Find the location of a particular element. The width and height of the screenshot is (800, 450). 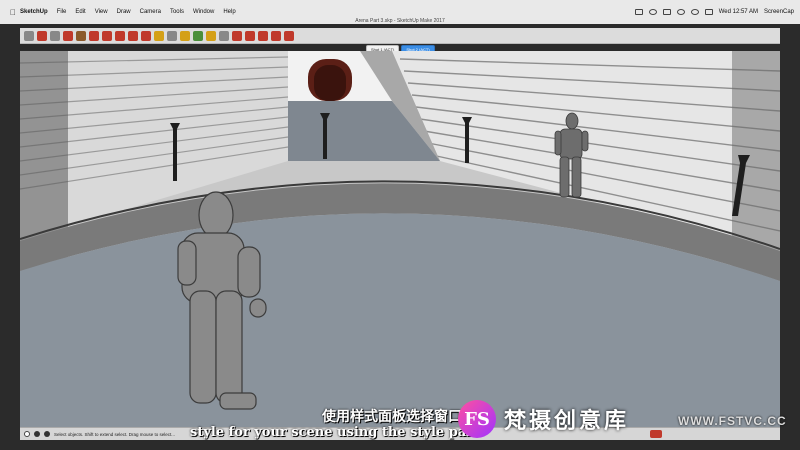

menu-file: File is located at coordinates (62, 12).